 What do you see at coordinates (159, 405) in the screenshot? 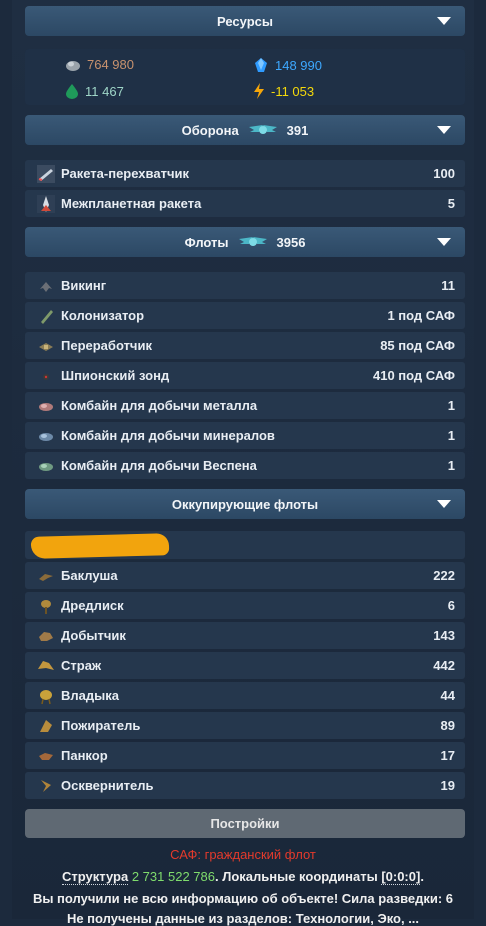
I see `item-label: Комбайн для добычи металла` at bounding box center [159, 405].